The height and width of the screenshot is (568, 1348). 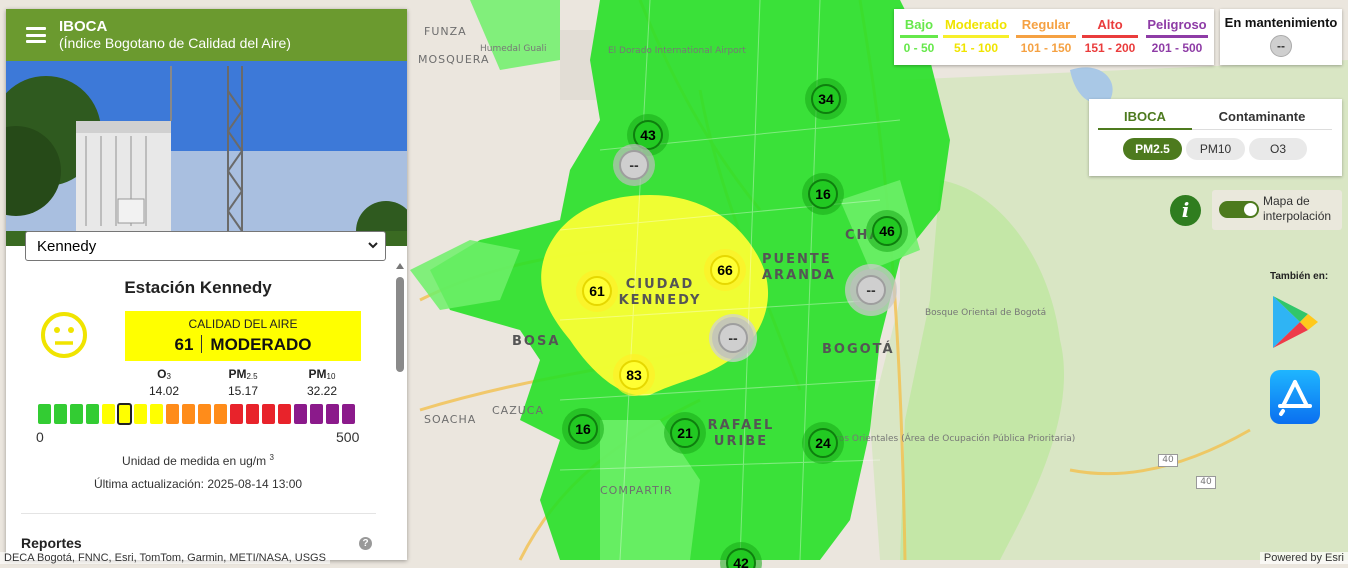 What do you see at coordinates (348, 437) in the screenshot?
I see `scale-max: 500` at bounding box center [348, 437].